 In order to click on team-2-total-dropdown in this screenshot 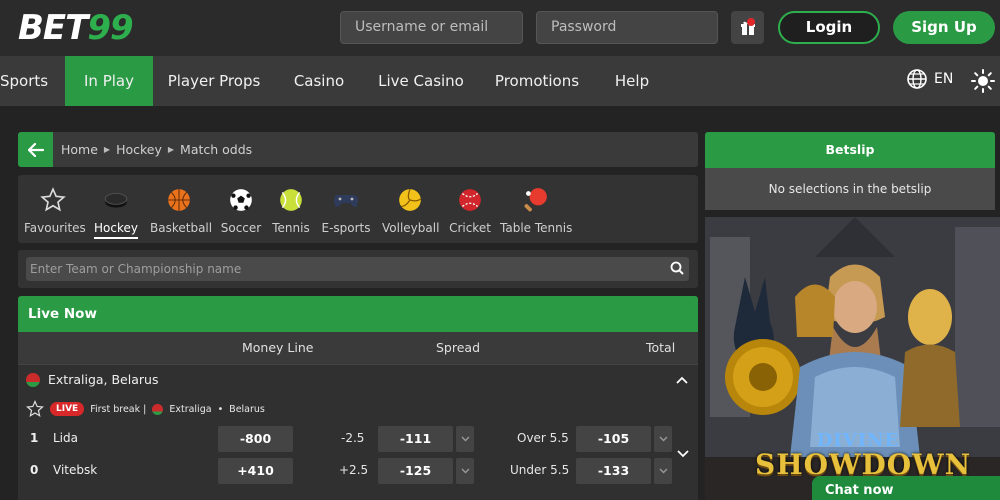, I will do `click(663, 471)`.